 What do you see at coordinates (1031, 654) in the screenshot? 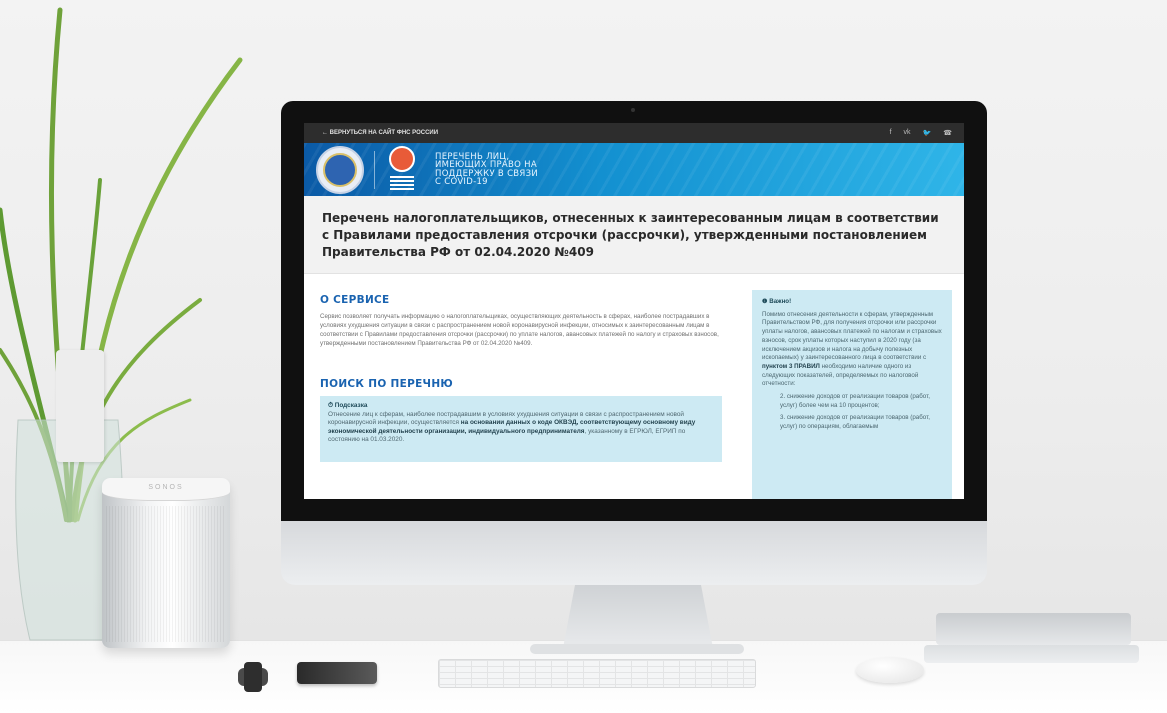
I see `laptop-base` at bounding box center [1031, 654].